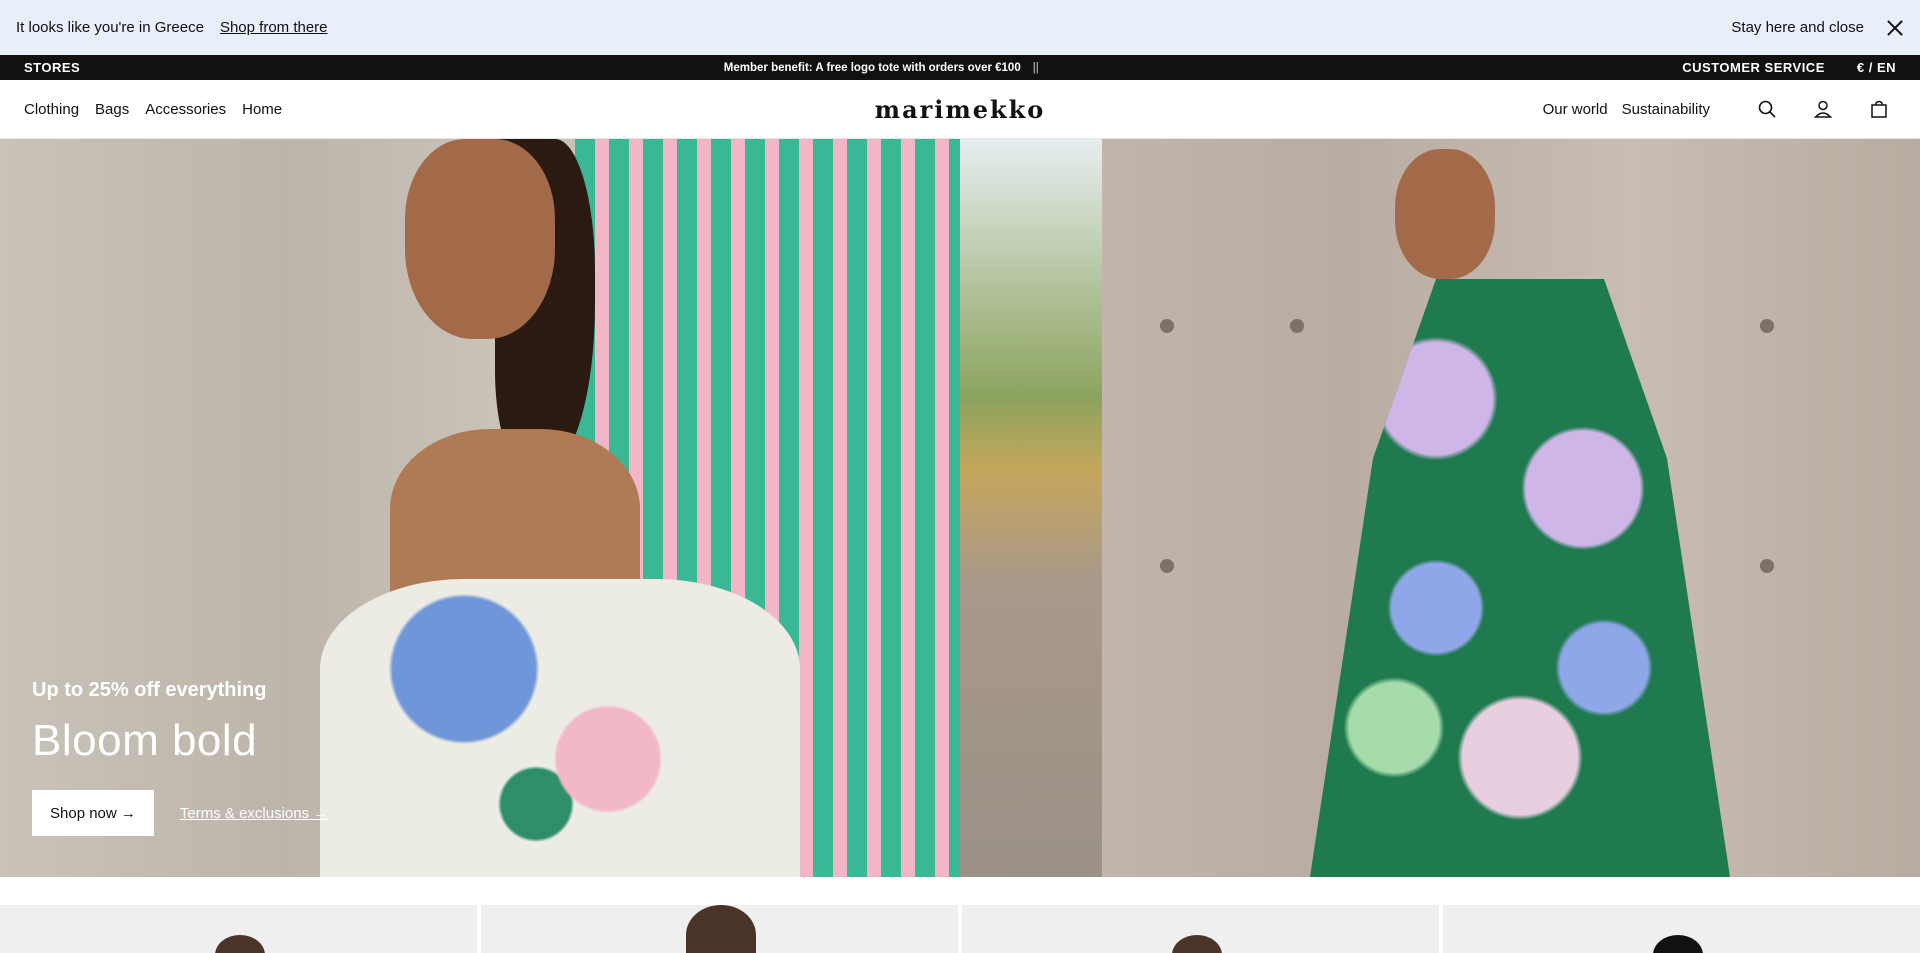 This screenshot has width=1920, height=953. I want to click on background-window, so click(1031, 508).